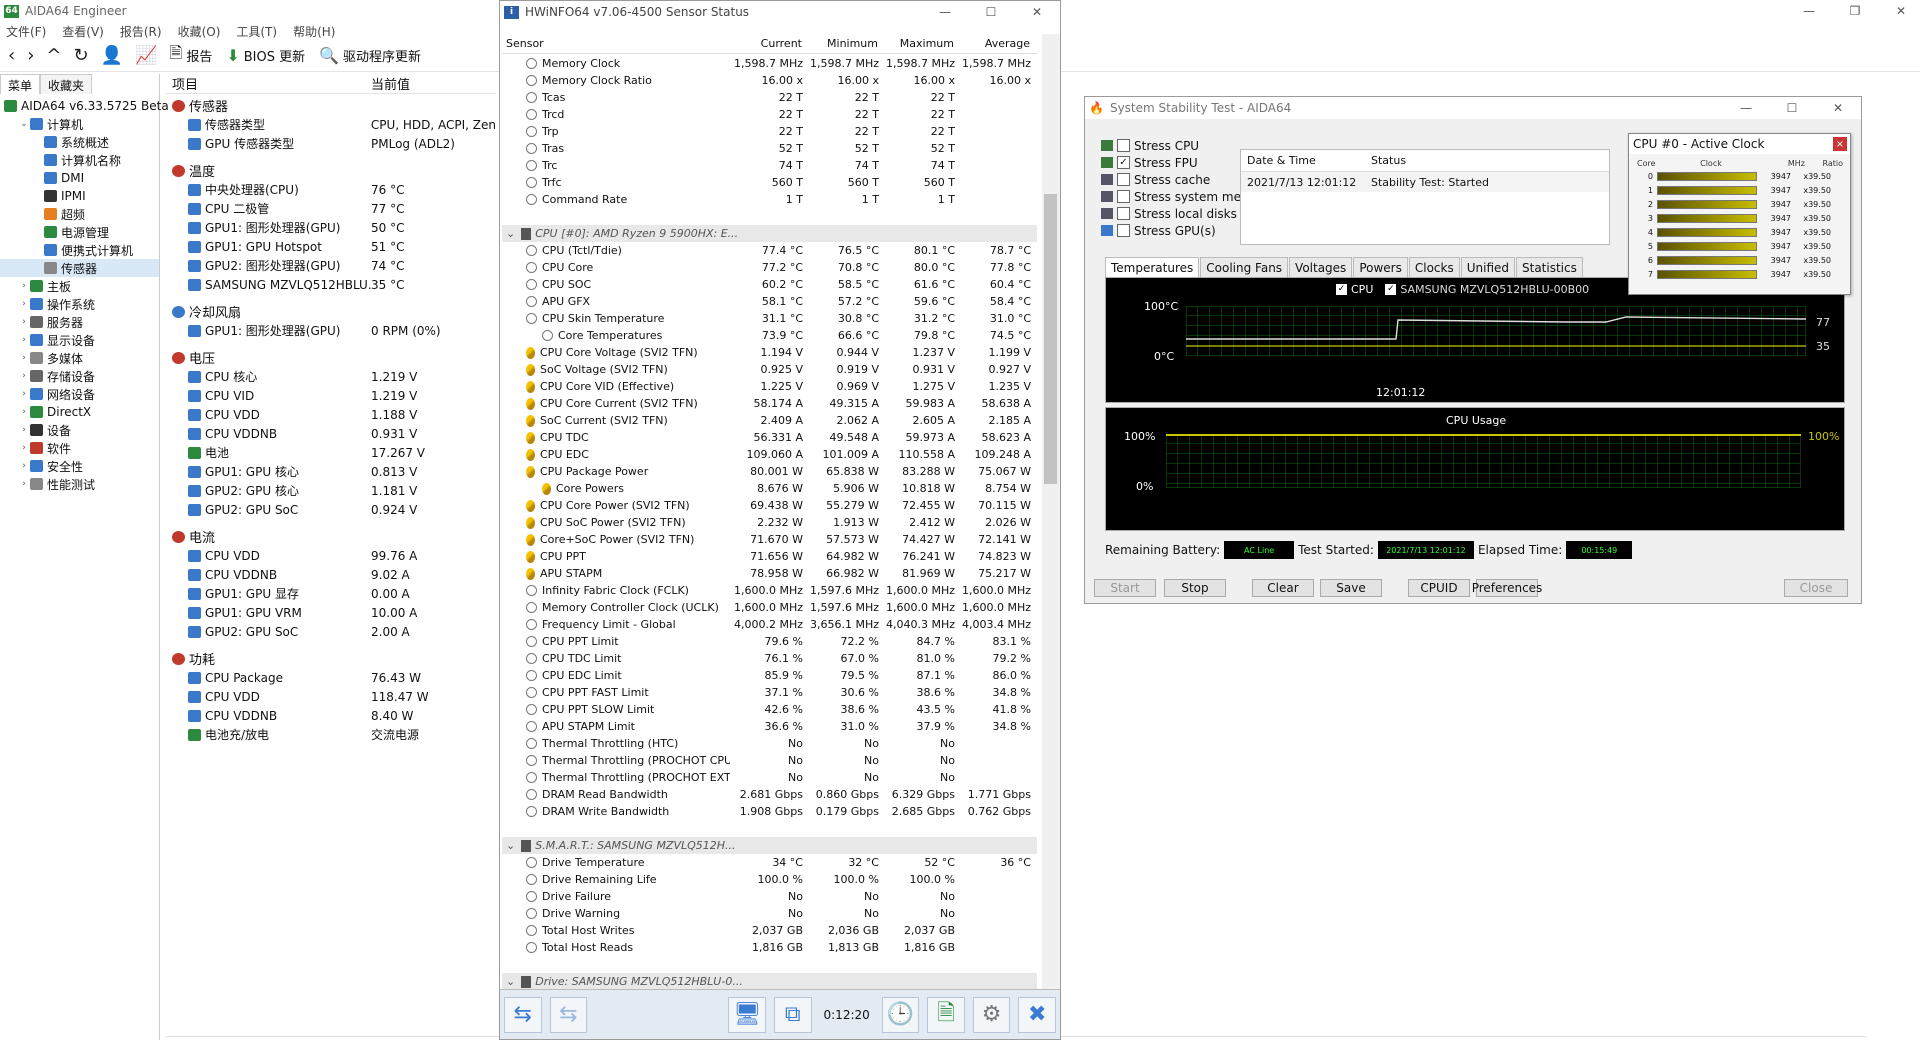 The height and width of the screenshot is (1040, 1920). Describe the element at coordinates (79, 466) in the screenshot. I see `tree-item: › 安全性` at that location.